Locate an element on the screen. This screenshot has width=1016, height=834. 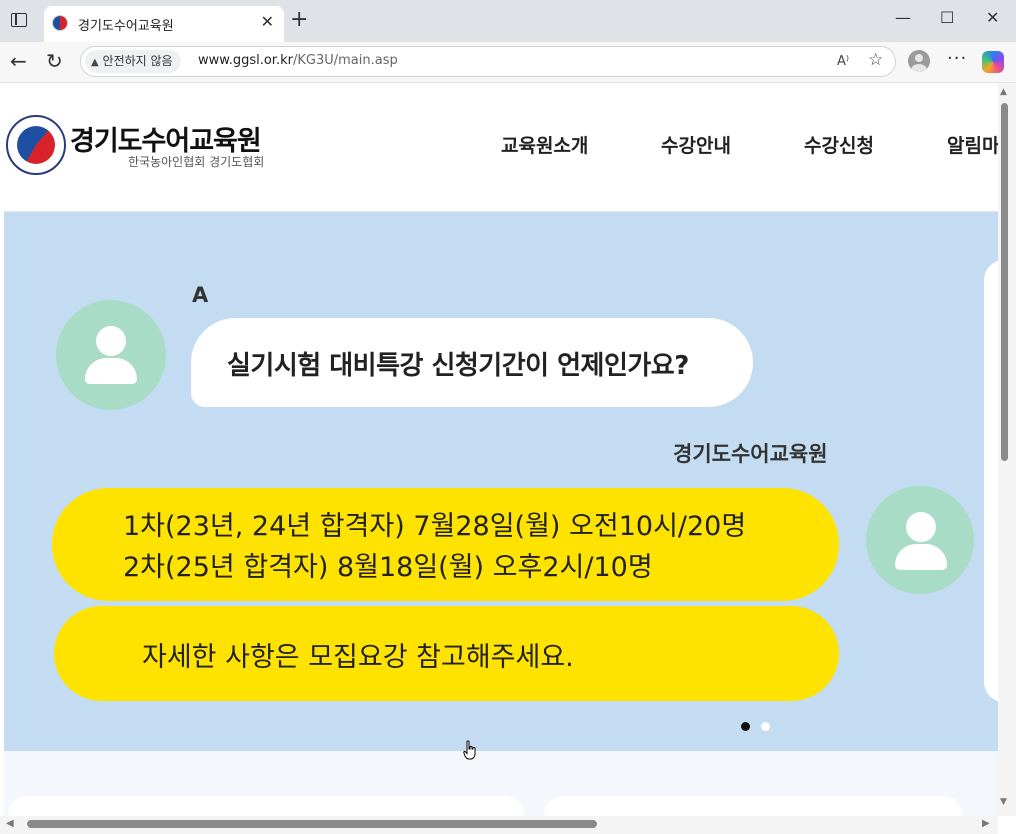
org-head-shape is located at coordinates (921, 527).